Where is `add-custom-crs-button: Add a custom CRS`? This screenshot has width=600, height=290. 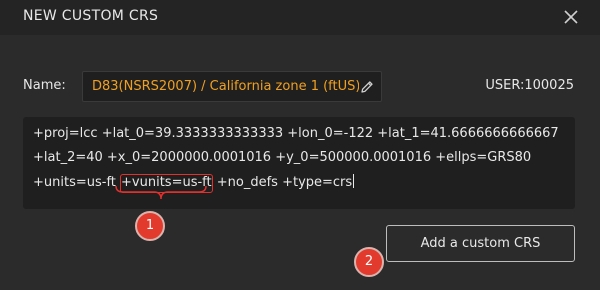 add-custom-crs-button: Add a custom CRS is located at coordinates (480, 243).